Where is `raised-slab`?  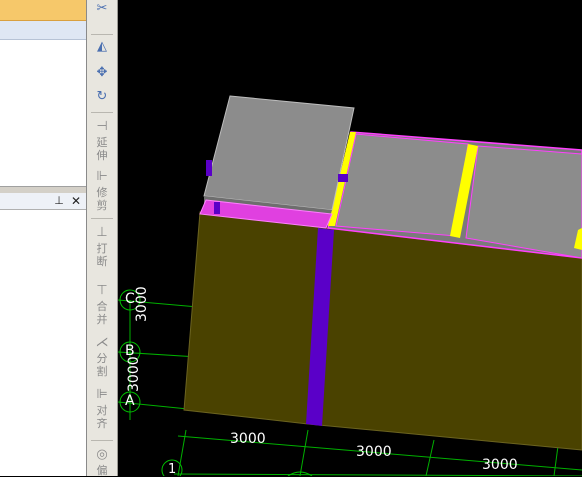
raised-slab is located at coordinates (279, 153).